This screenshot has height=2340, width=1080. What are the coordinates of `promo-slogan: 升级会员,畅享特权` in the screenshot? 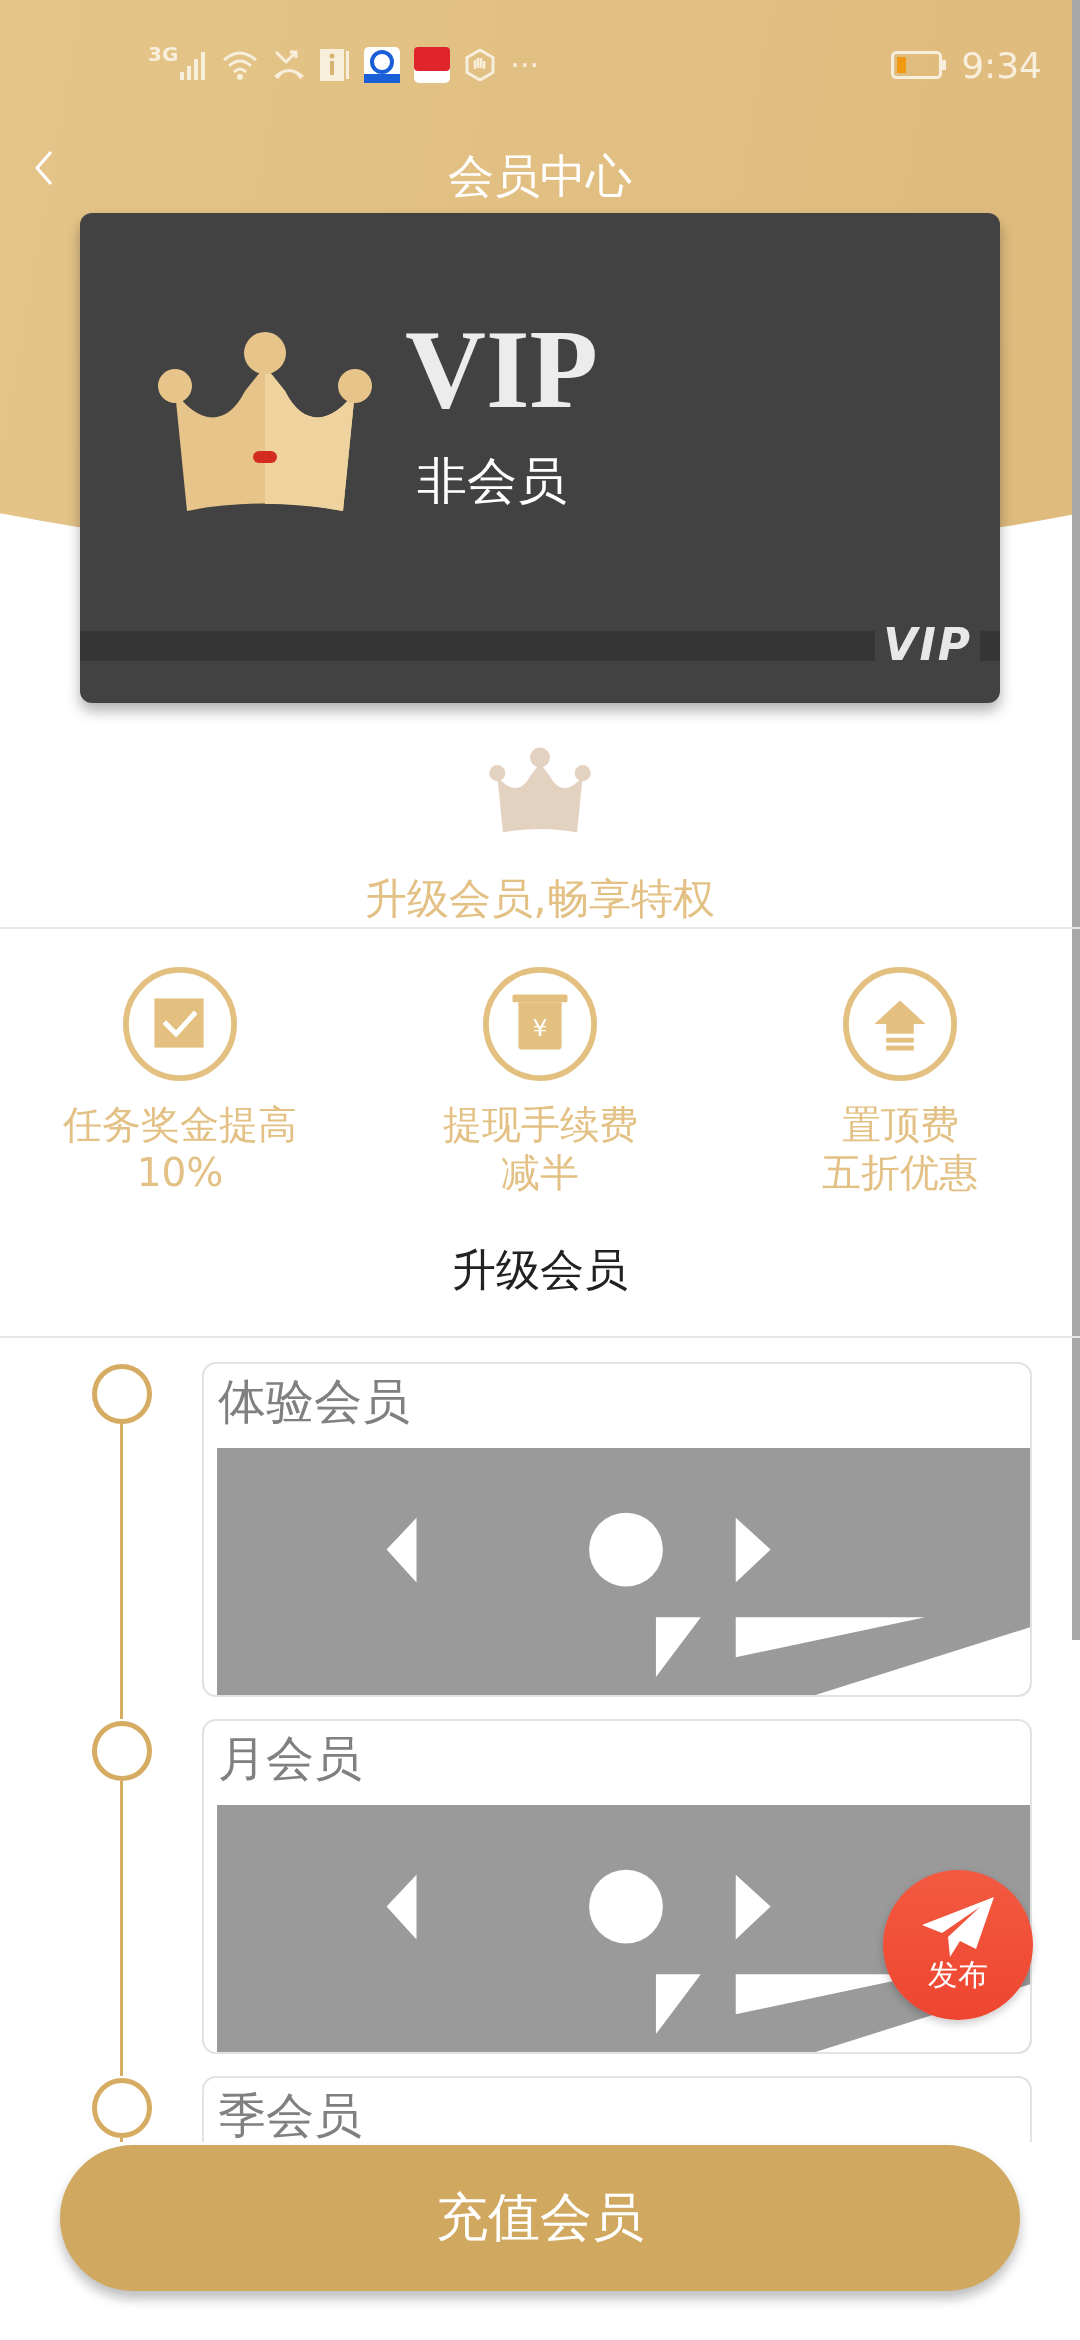 It's located at (540, 899).